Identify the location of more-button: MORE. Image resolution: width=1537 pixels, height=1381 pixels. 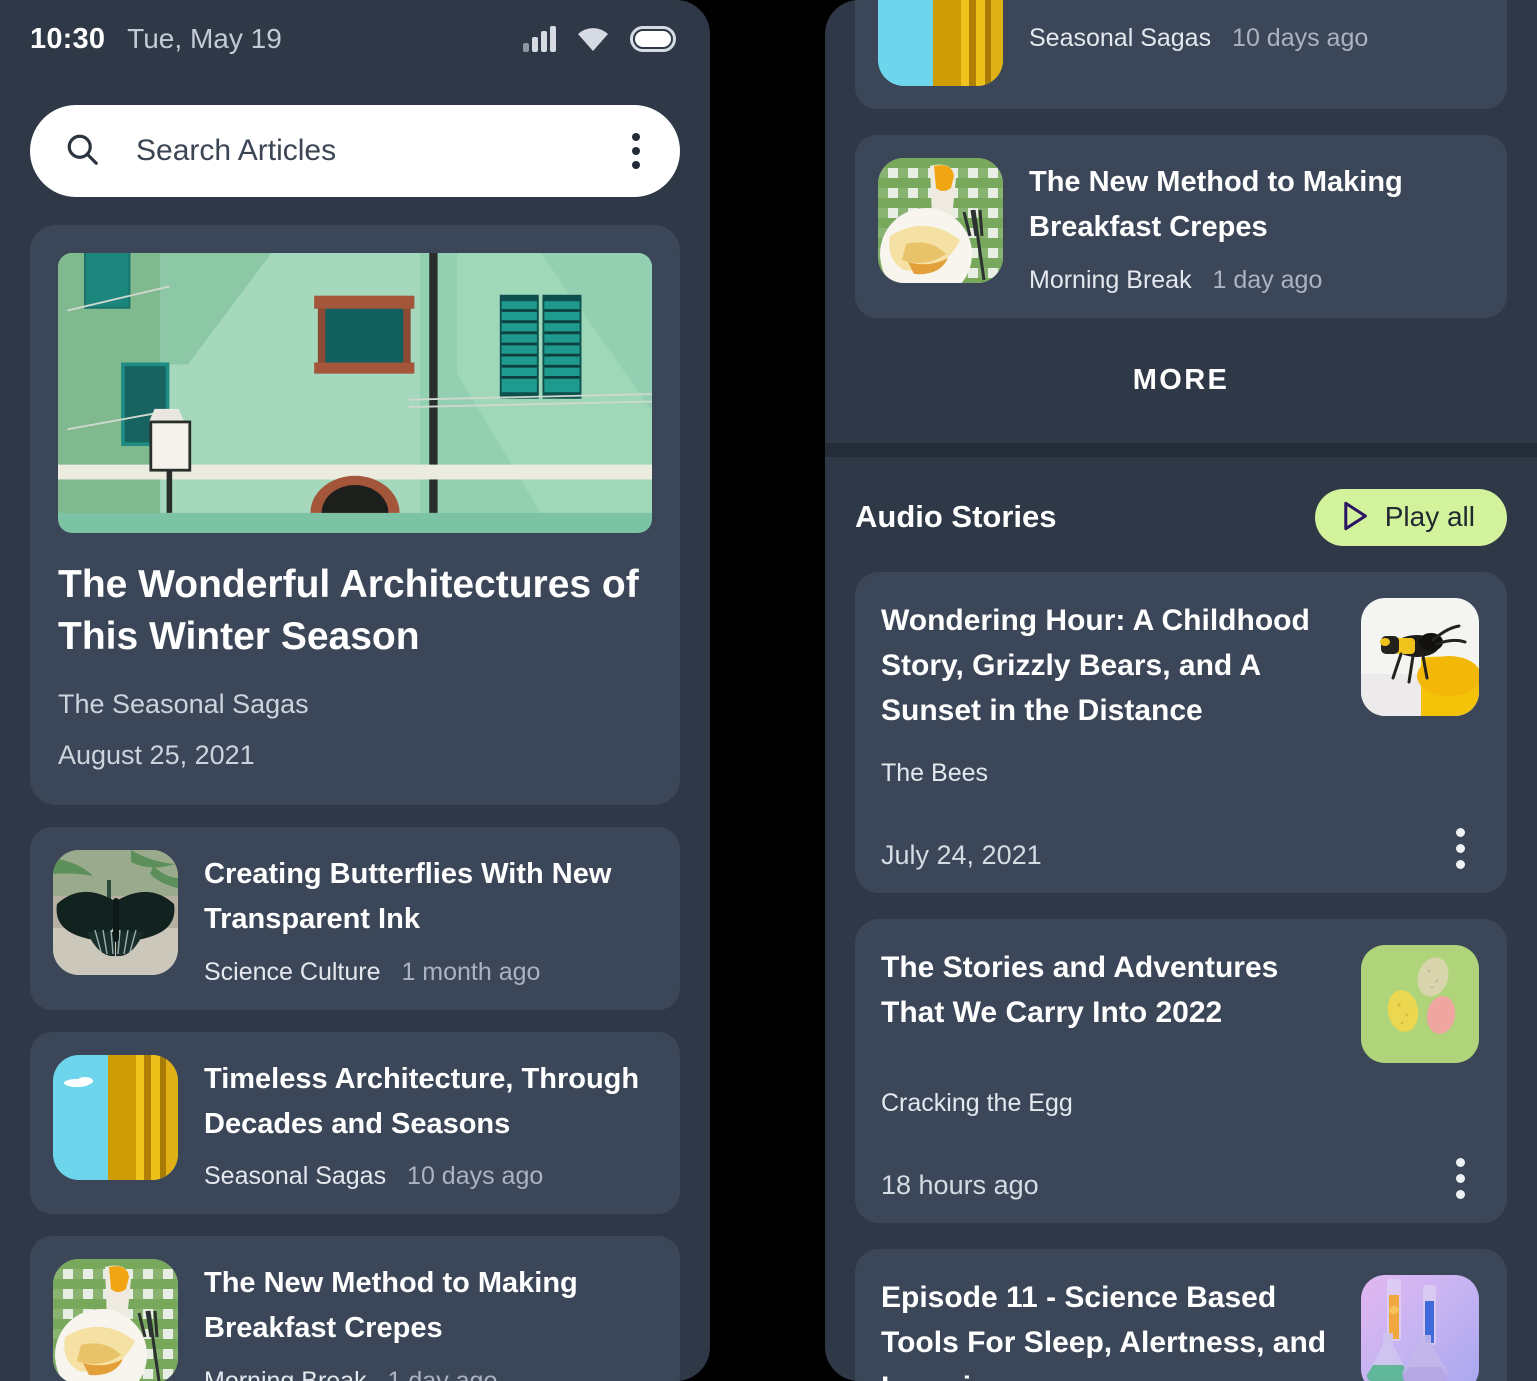
(1181, 380).